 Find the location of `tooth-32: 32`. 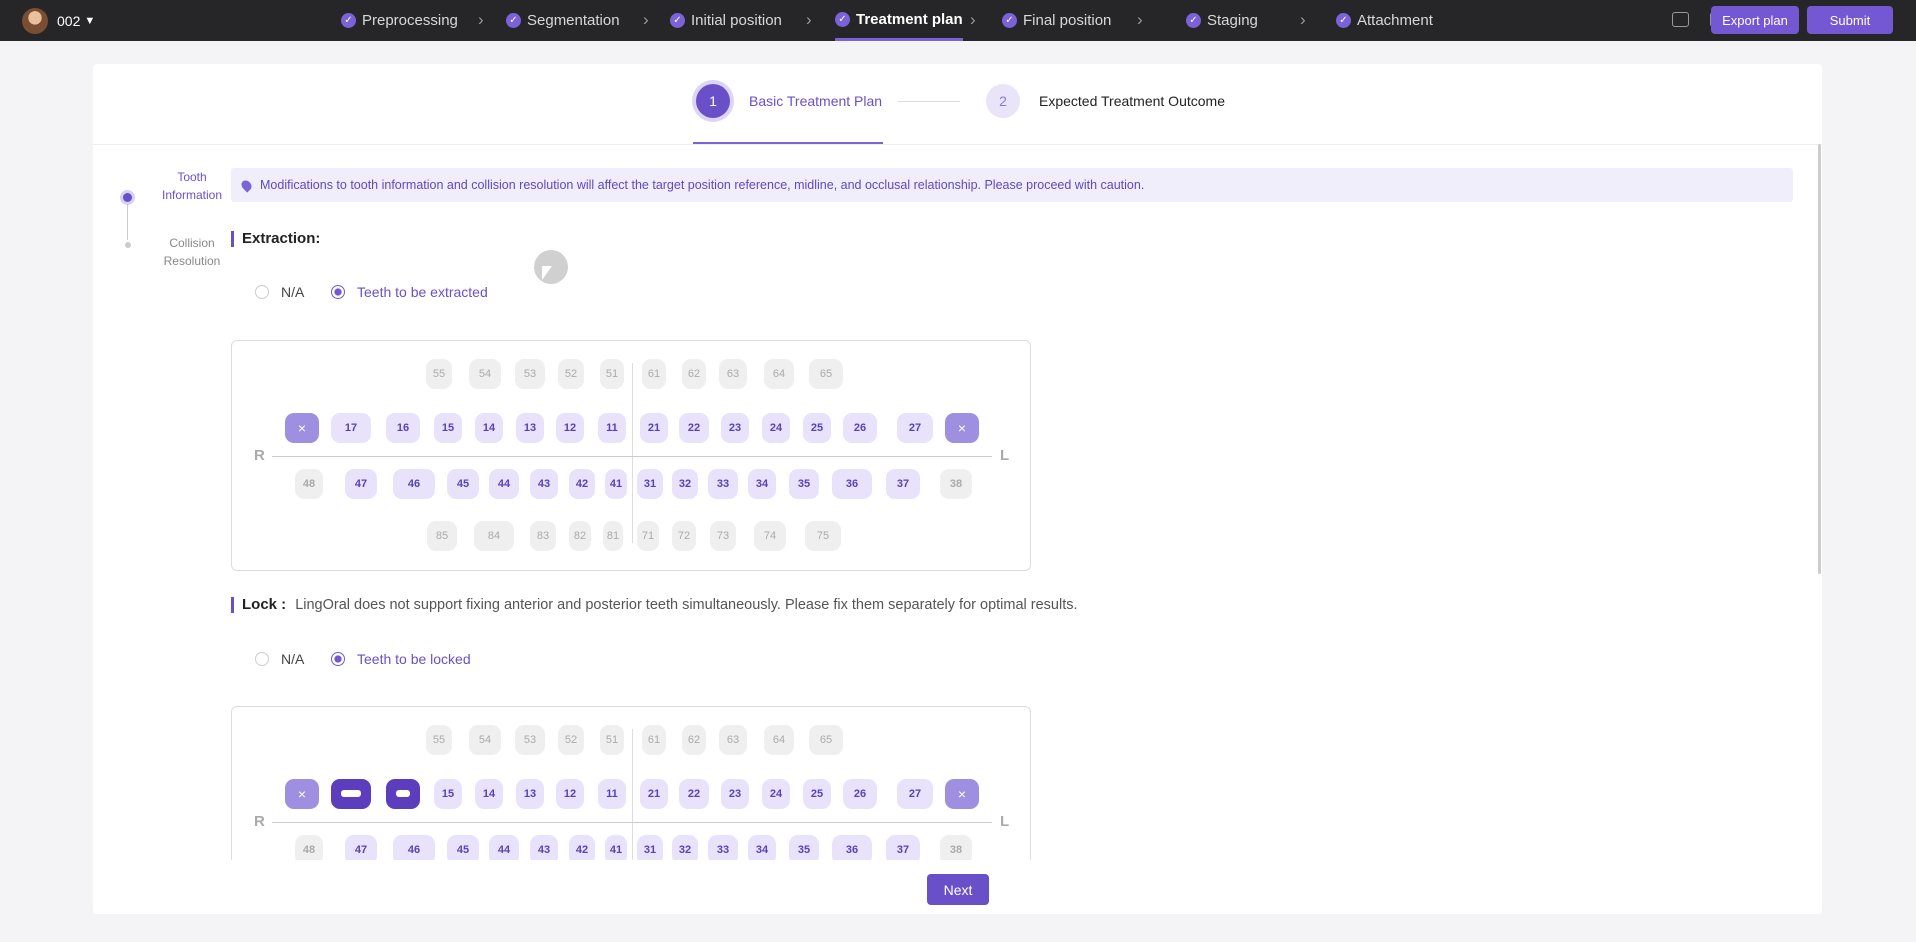

tooth-32: 32 is located at coordinates (685, 484).